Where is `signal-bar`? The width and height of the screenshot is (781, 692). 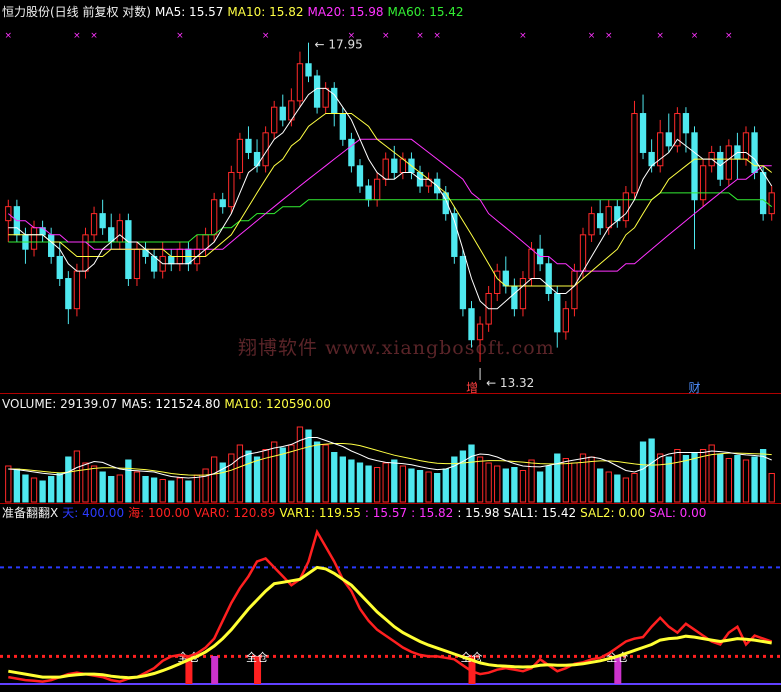 signal-bar is located at coordinates (215, 670).